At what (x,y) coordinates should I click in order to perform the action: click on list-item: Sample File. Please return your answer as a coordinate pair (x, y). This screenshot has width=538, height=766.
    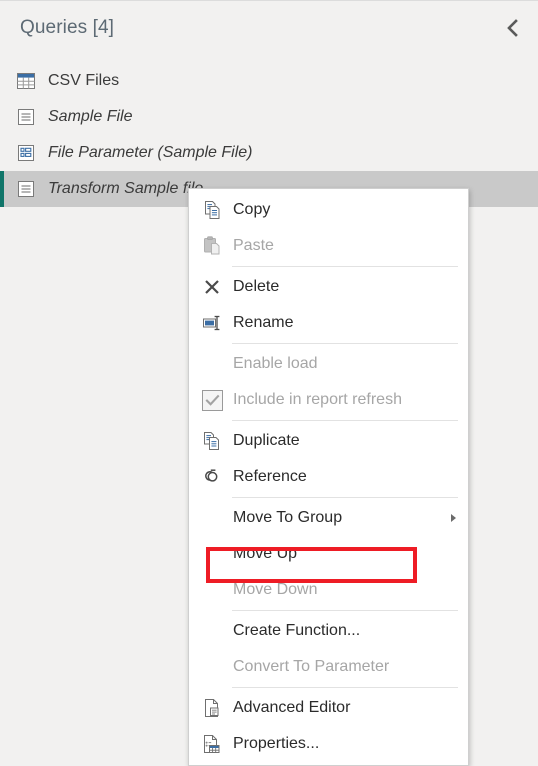
    Looking at the image, I should click on (269, 117).